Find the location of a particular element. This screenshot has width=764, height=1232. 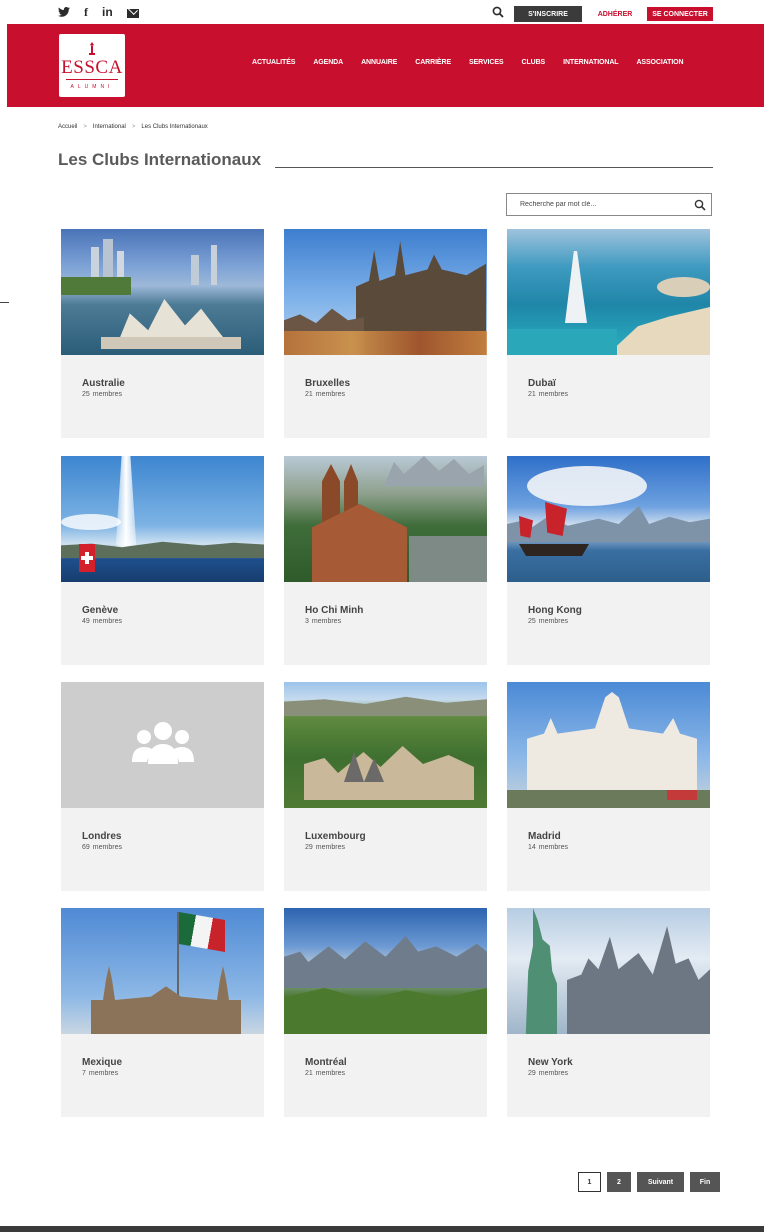

club-members: 14 membres is located at coordinates (548, 847).